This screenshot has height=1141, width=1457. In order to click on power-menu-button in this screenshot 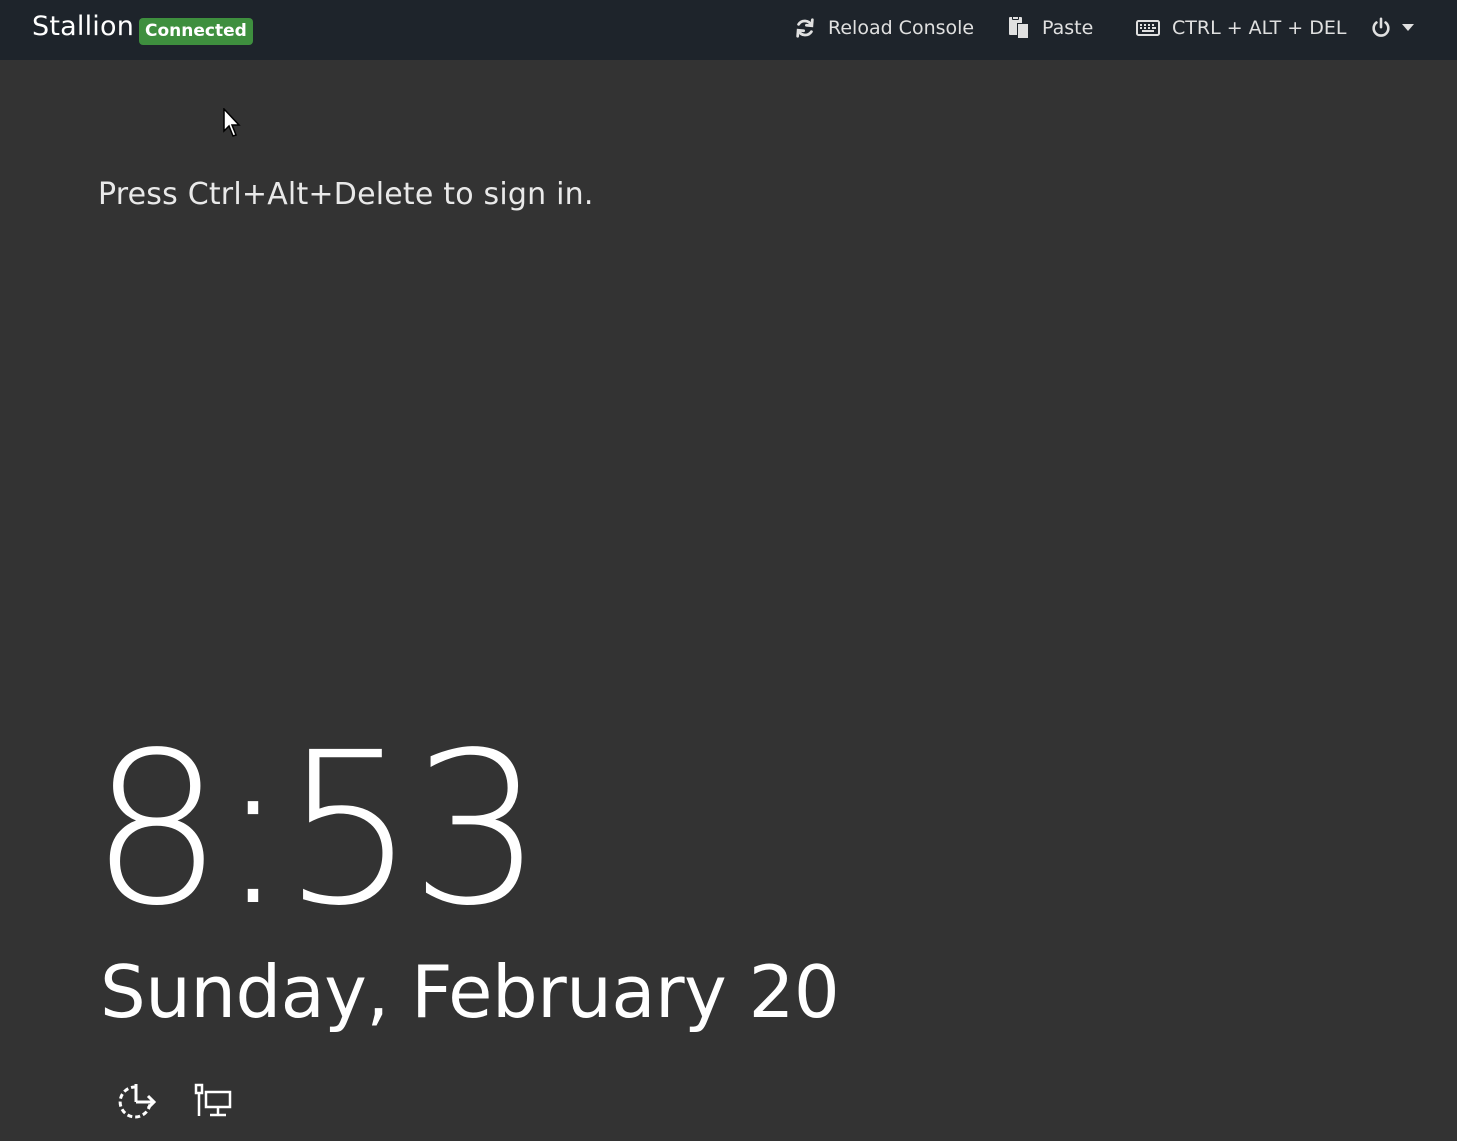, I will do `click(1392, 28)`.